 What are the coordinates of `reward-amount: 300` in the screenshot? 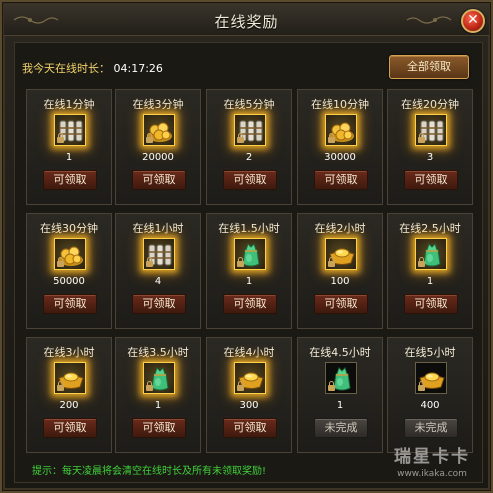 It's located at (249, 405).